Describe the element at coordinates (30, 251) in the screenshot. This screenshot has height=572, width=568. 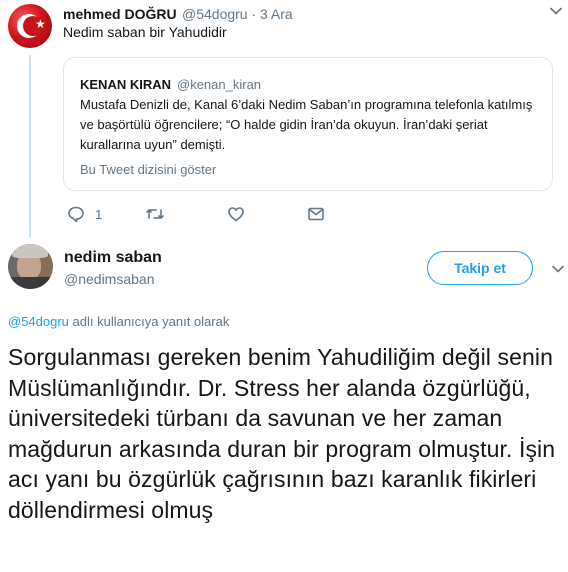
I see `avatar-hair` at that location.